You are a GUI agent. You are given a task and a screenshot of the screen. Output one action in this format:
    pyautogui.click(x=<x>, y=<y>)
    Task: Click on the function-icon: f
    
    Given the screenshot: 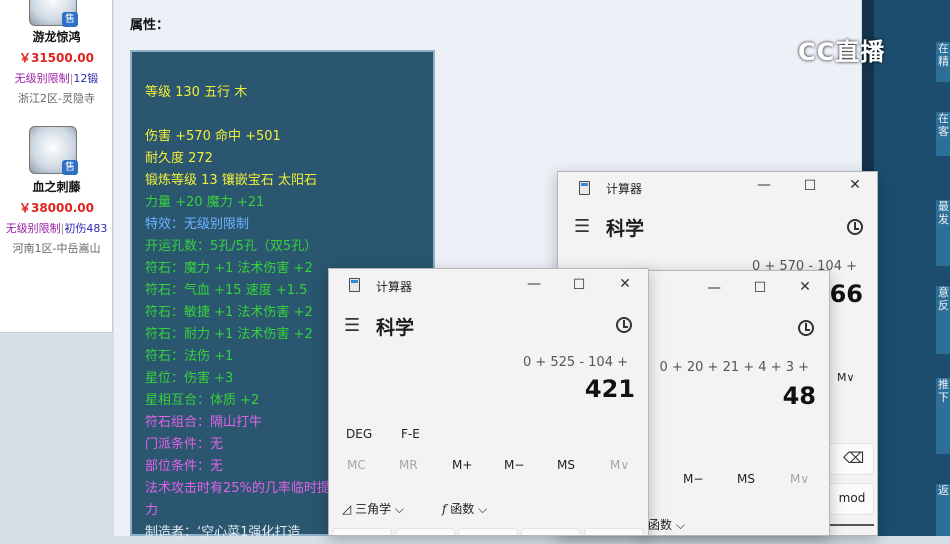 What is the action you would take?
    pyautogui.click(x=444, y=509)
    